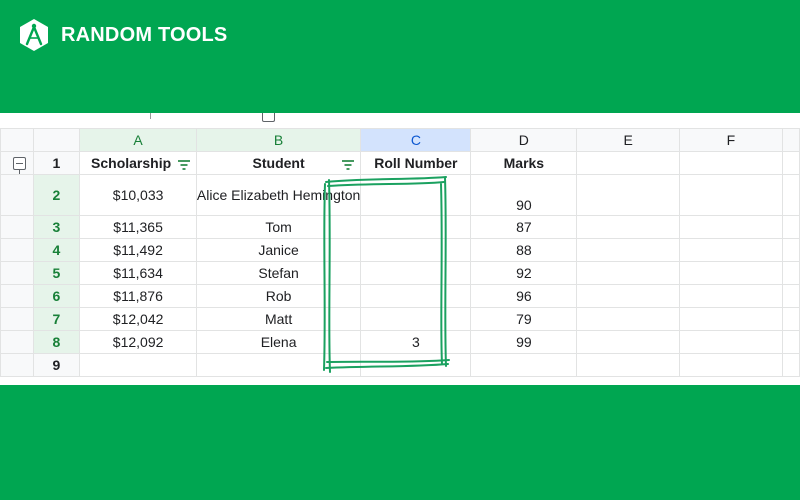 The height and width of the screenshot is (500, 800). I want to click on cell-student: Elena, so click(278, 342).